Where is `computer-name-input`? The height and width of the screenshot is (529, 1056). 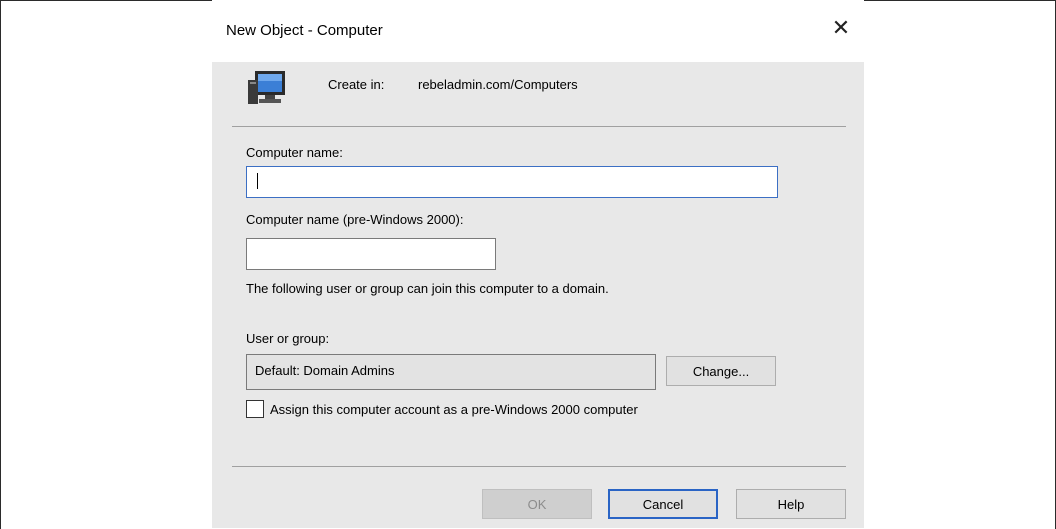 computer-name-input is located at coordinates (512, 182).